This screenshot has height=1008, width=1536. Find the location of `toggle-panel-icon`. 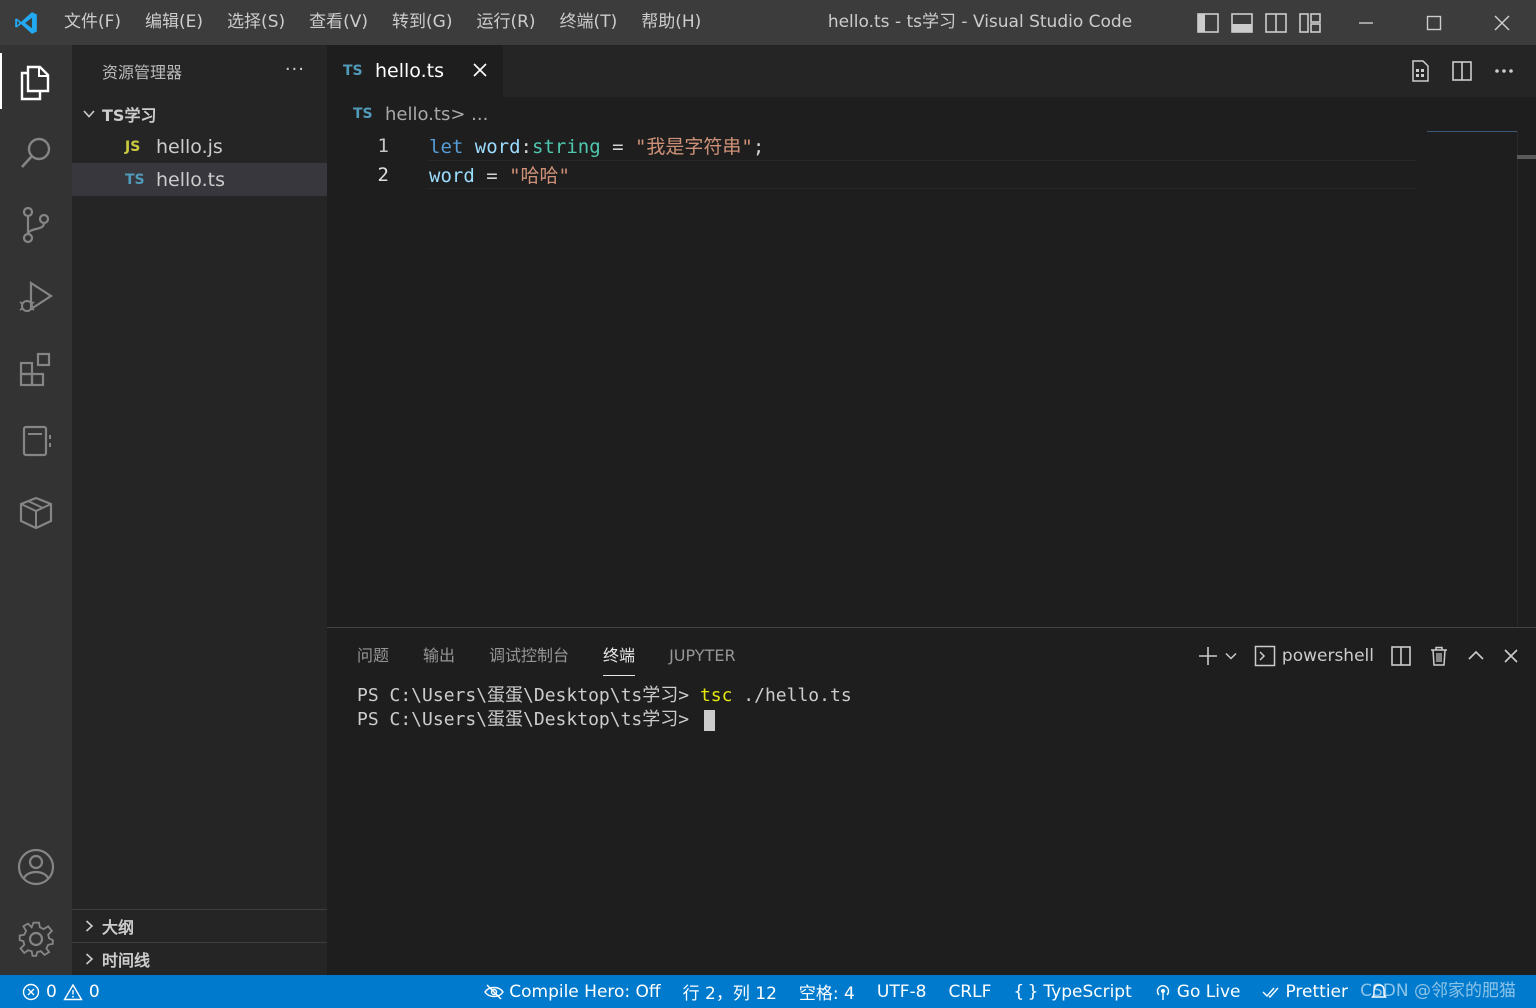

toggle-panel-icon is located at coordinates (1242, 23).